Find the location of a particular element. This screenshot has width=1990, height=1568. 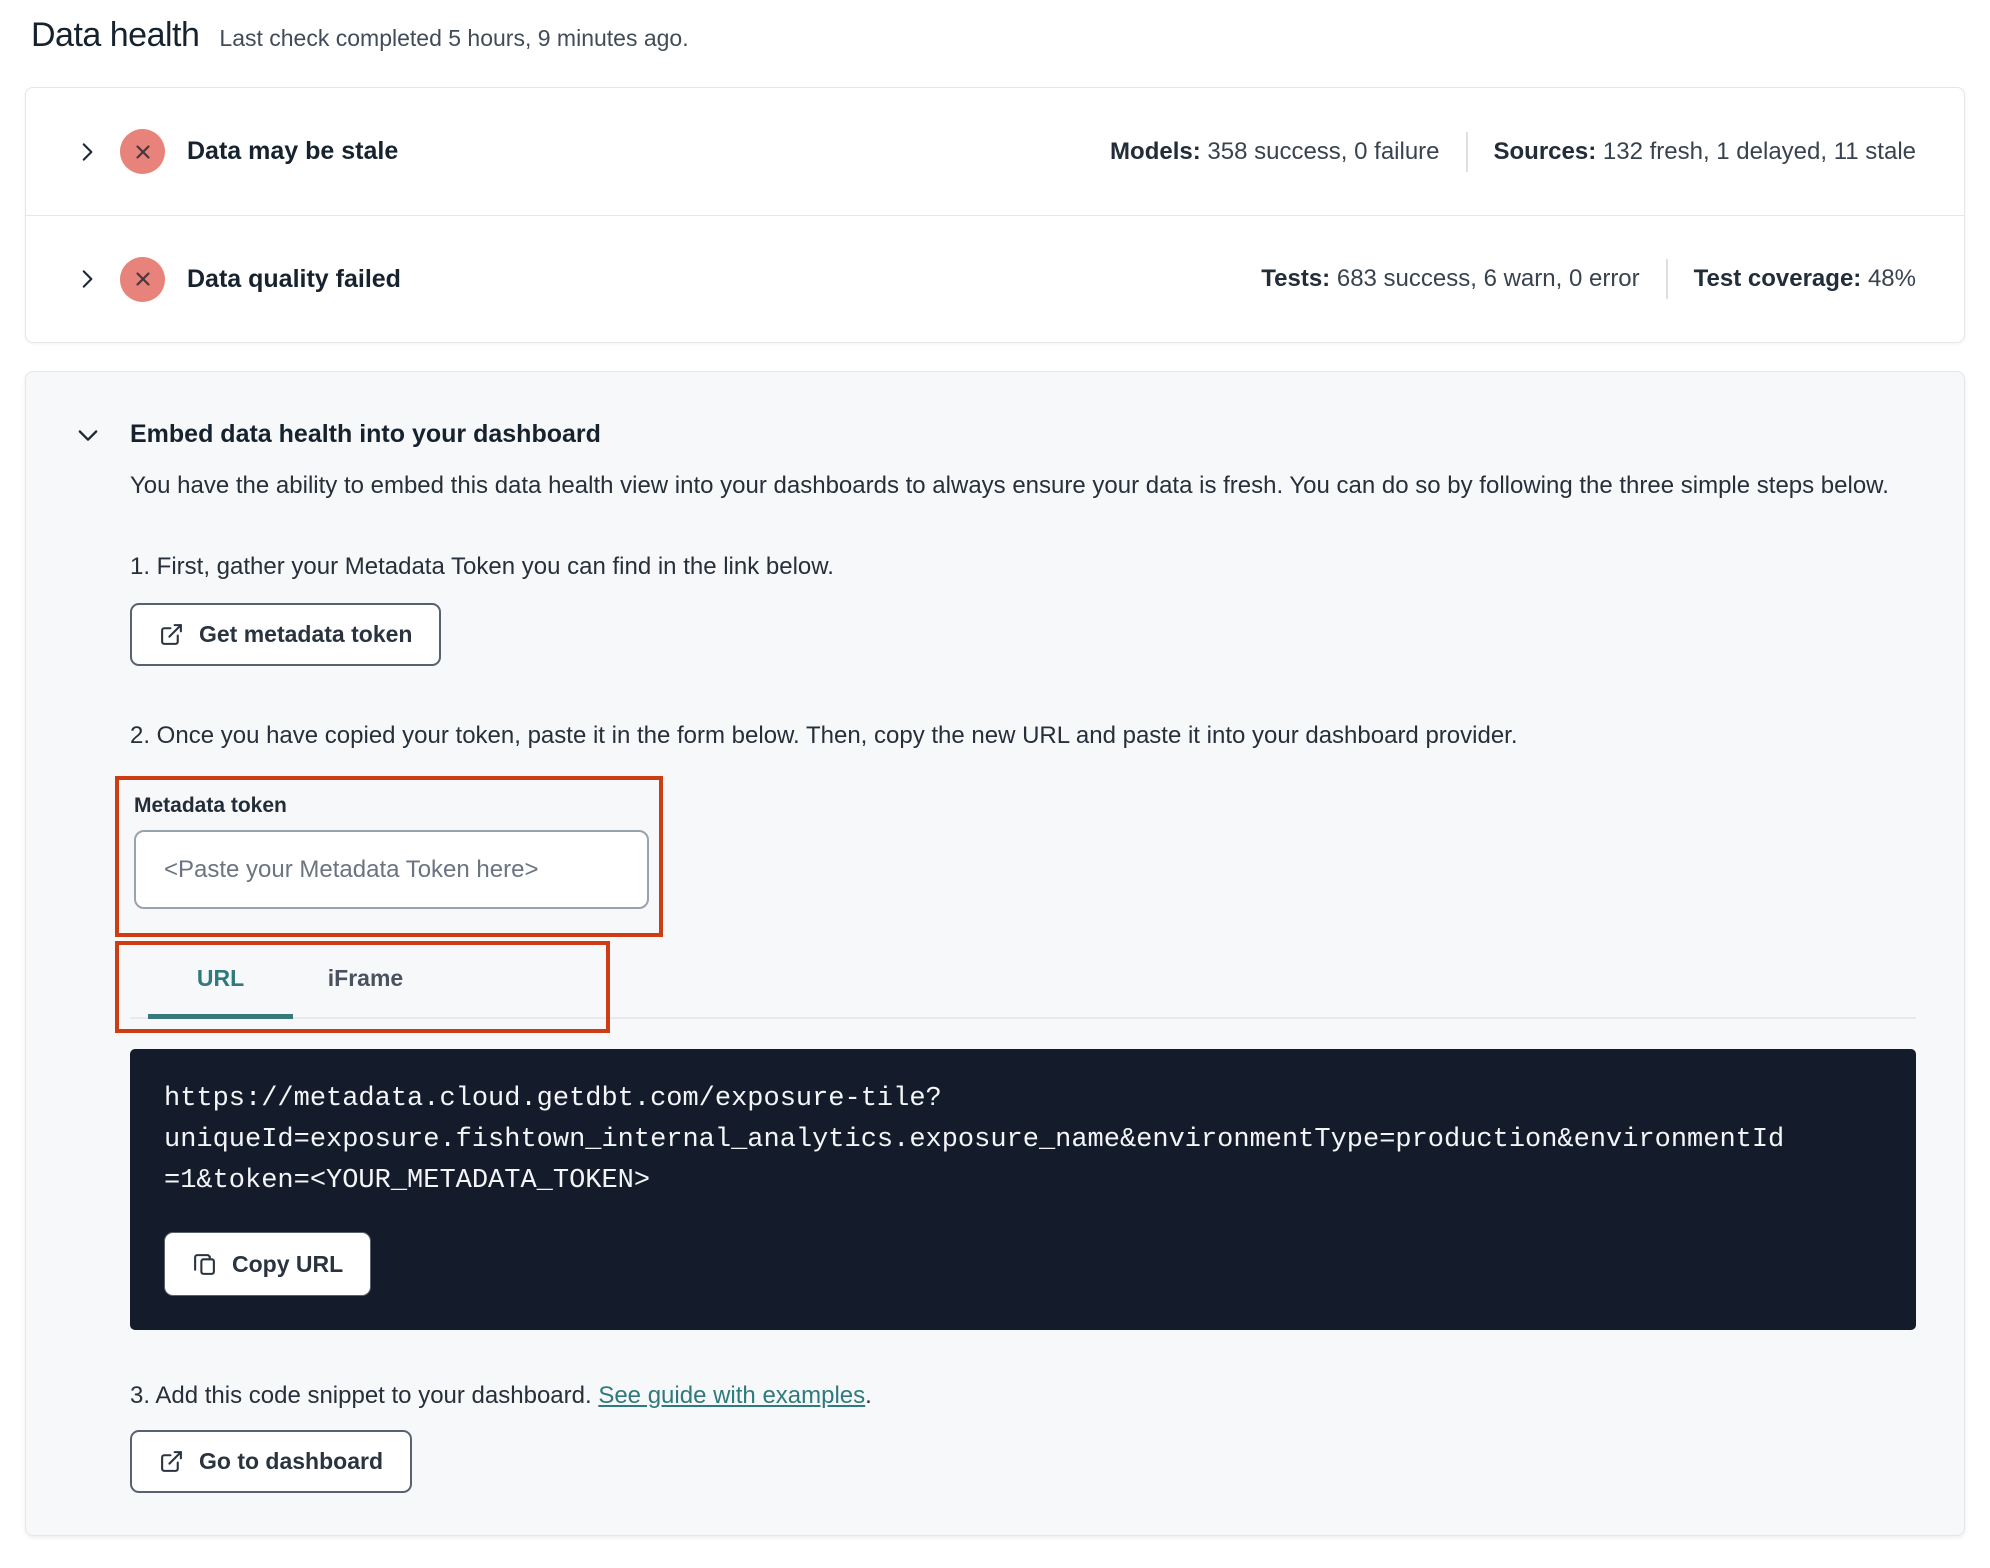

models-stat: Models: 358 success, 0 failure is located at coordinates (1274, 152).